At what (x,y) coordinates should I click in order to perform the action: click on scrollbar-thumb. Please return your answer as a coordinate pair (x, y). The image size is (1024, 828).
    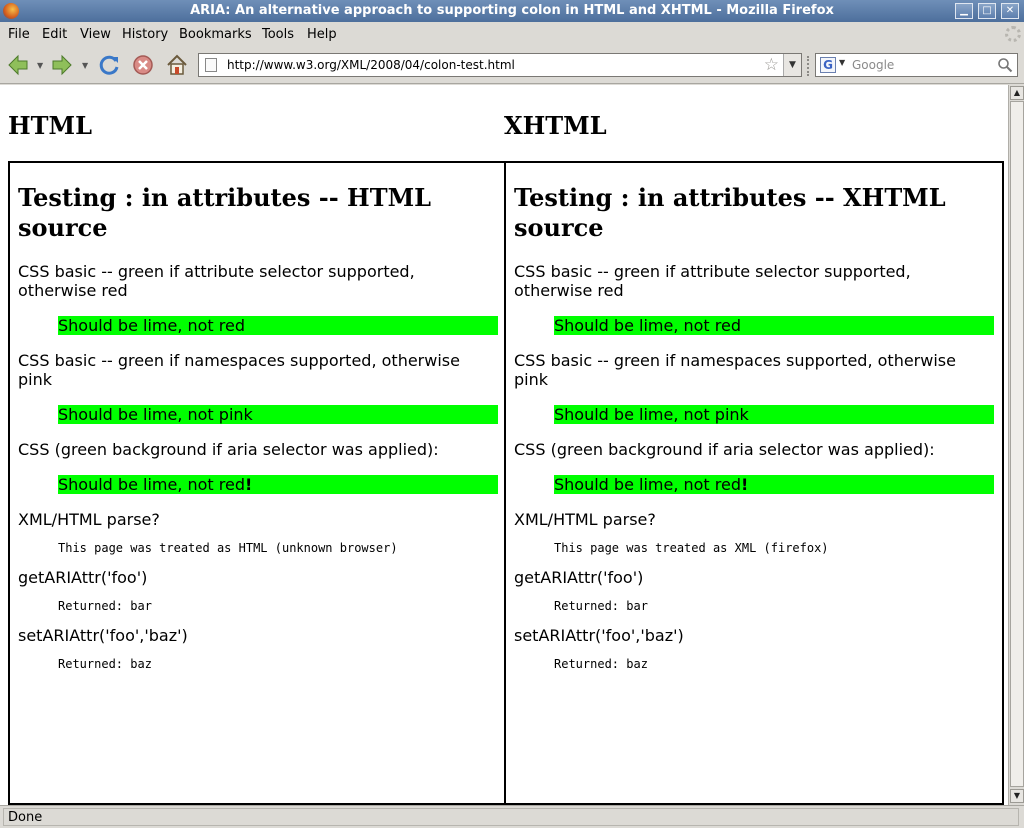
    Looking at the image, I should click on (1017, 444).